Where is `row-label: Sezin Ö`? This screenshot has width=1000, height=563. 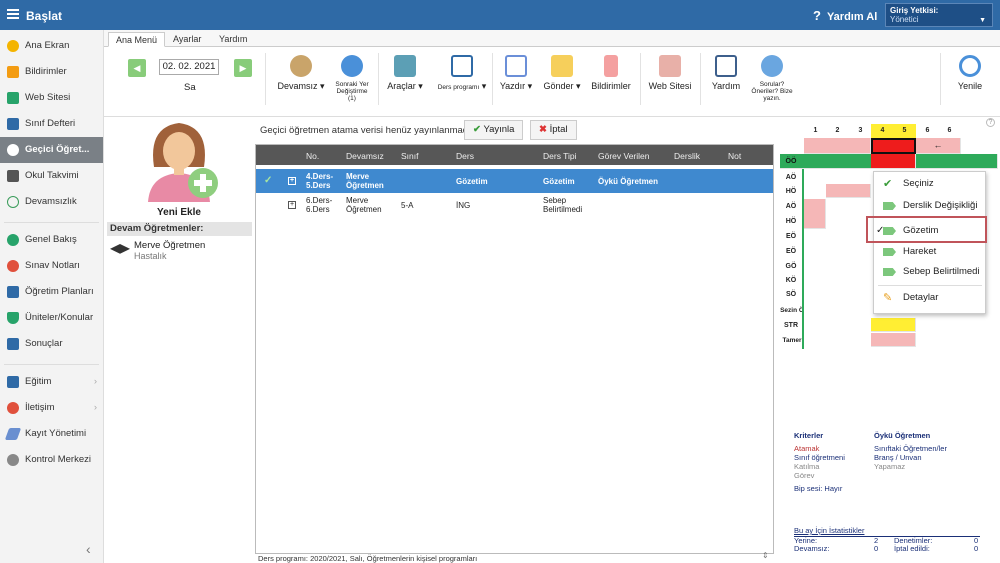 row-label: Sezin Ö is located at coordinates (792, 310).